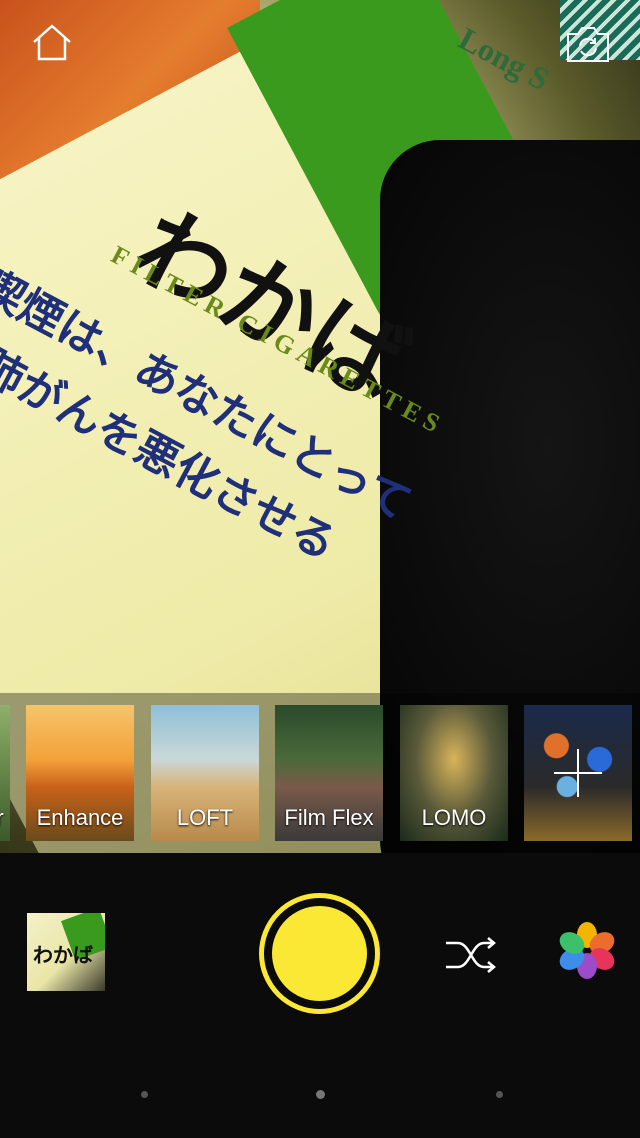  I want to click on add-filter-button, so click(578, 773).